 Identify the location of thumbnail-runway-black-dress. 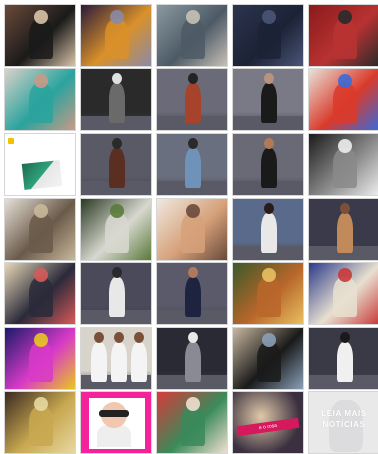
(268, 164).